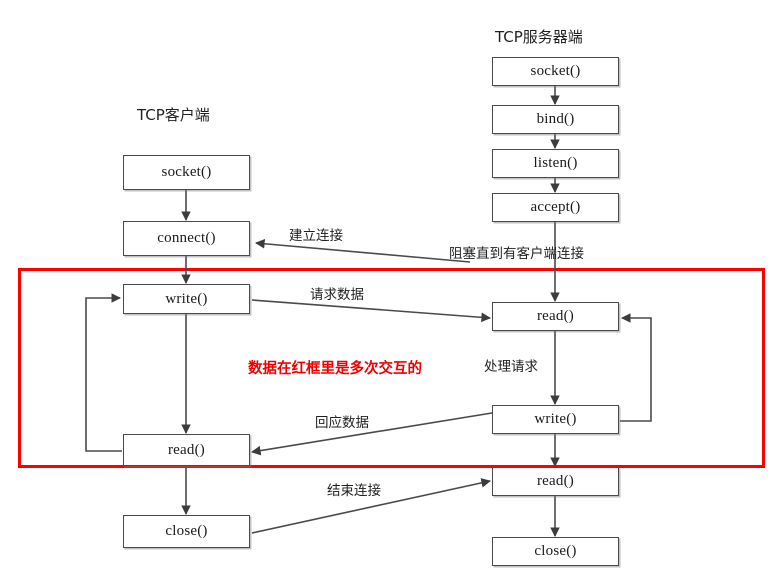 Image resolution: width=772 pixels, height=580 pixels. I want to click on node-server-write: write(), so click(555, 419).